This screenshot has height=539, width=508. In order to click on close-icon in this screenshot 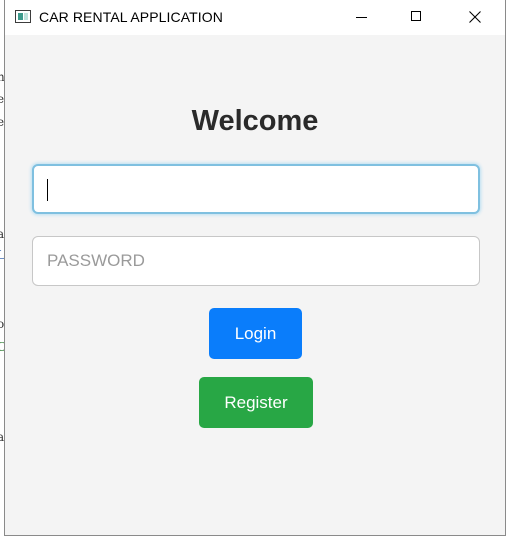, I will do `click(475, 17)`.